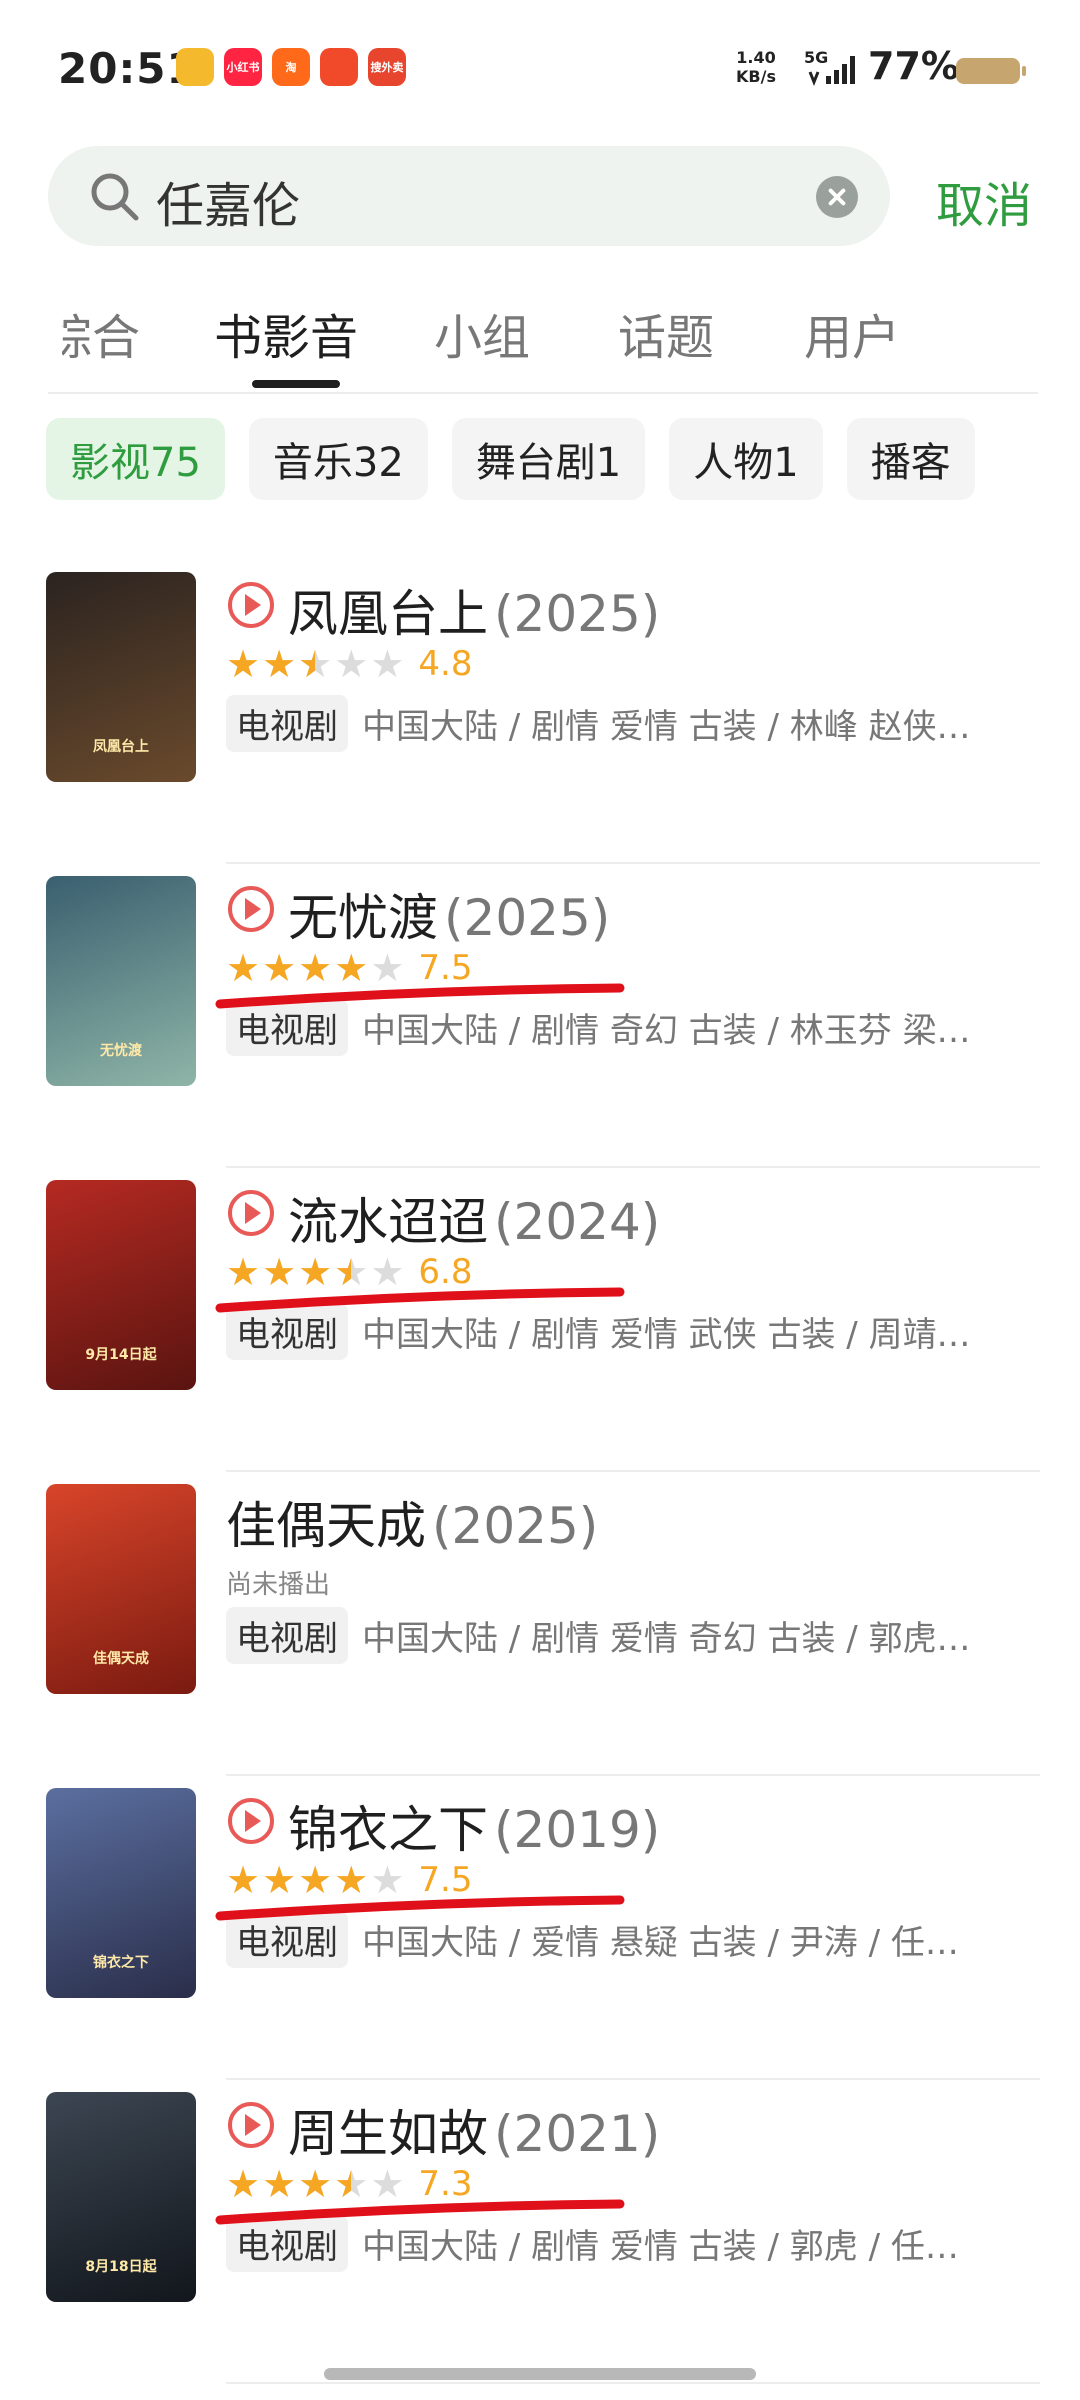 This screenshot has height=2400, width=1080. Describe the element at coordinates (101, 333) in the screenshot. I see `tab-0: 综合` at that location.